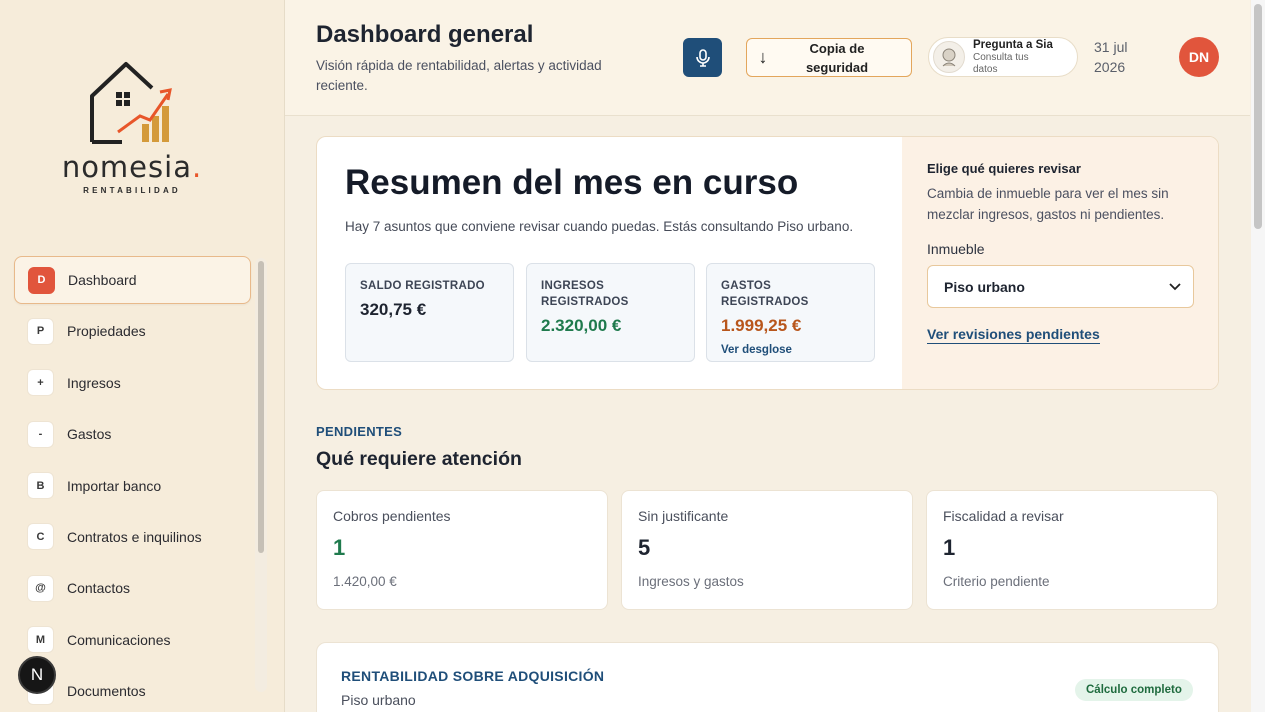 The width and height of the screenshot is (1265, 712). Describe the element at coordinates (89, 434) in the screenshot. I see `sidebar-item-label: Gastos` at that location.